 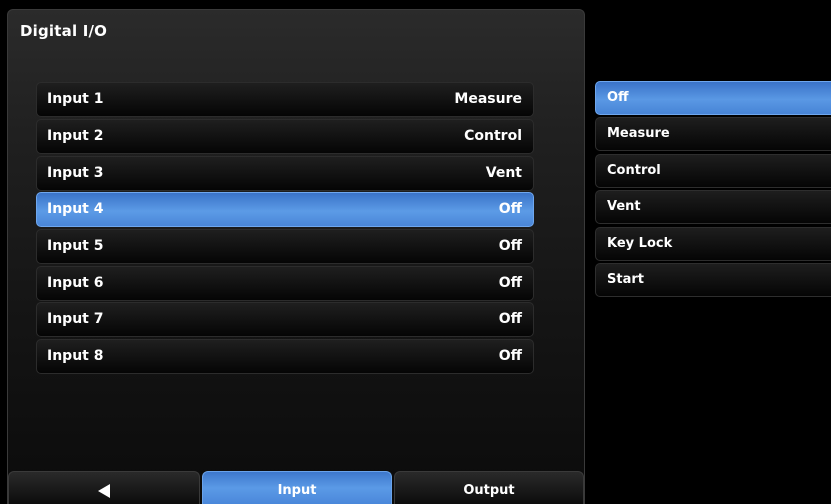 What do you see at coordinates (285, 319) in the screenshot?
I see `input-row-7: Input 7 Off` at bounding box center [285, 319].